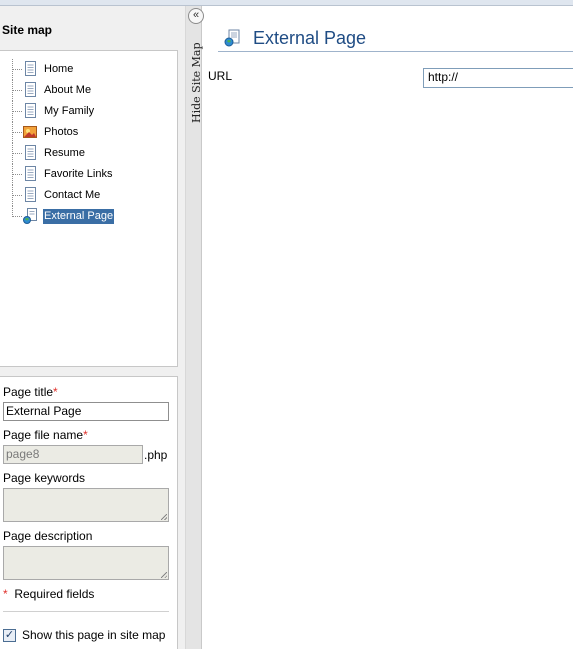 This screenshot has height=649, width=573. What do you see at coordinates (48, 536) in the screenshot?
I see `page-description-label: Page description` at bounding box center [48, 536].